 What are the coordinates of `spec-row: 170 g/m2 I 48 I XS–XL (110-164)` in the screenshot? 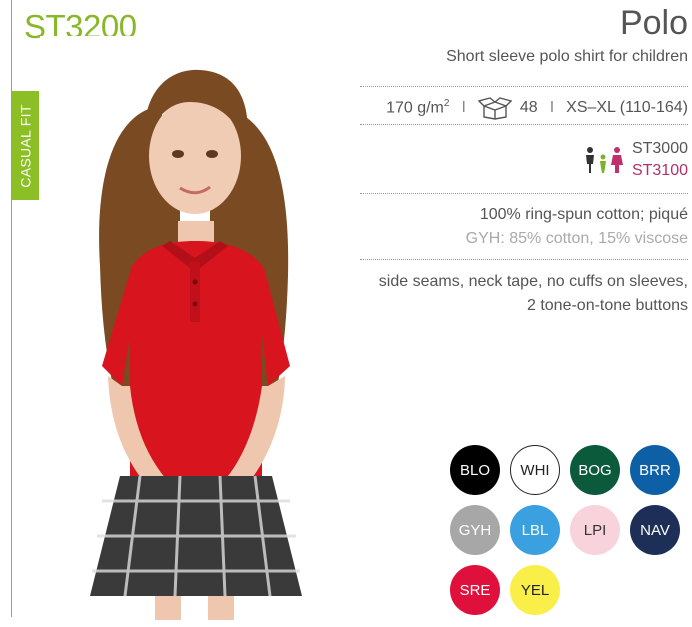 It's located at (524, 108).